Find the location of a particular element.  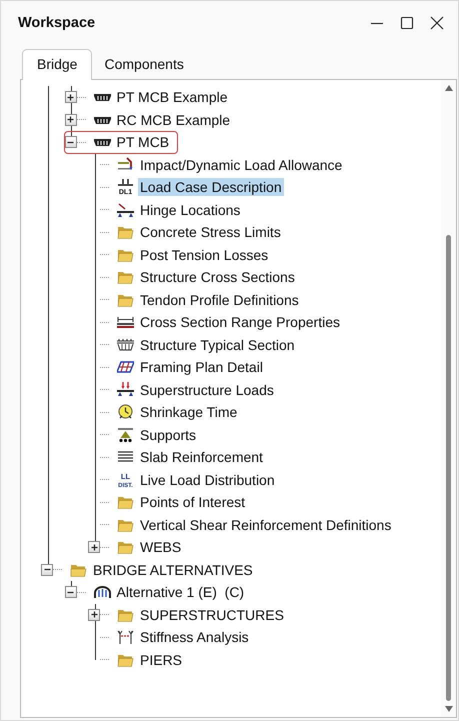

tree-item: Framing Plan Detail is located at coordinates (201, 367).